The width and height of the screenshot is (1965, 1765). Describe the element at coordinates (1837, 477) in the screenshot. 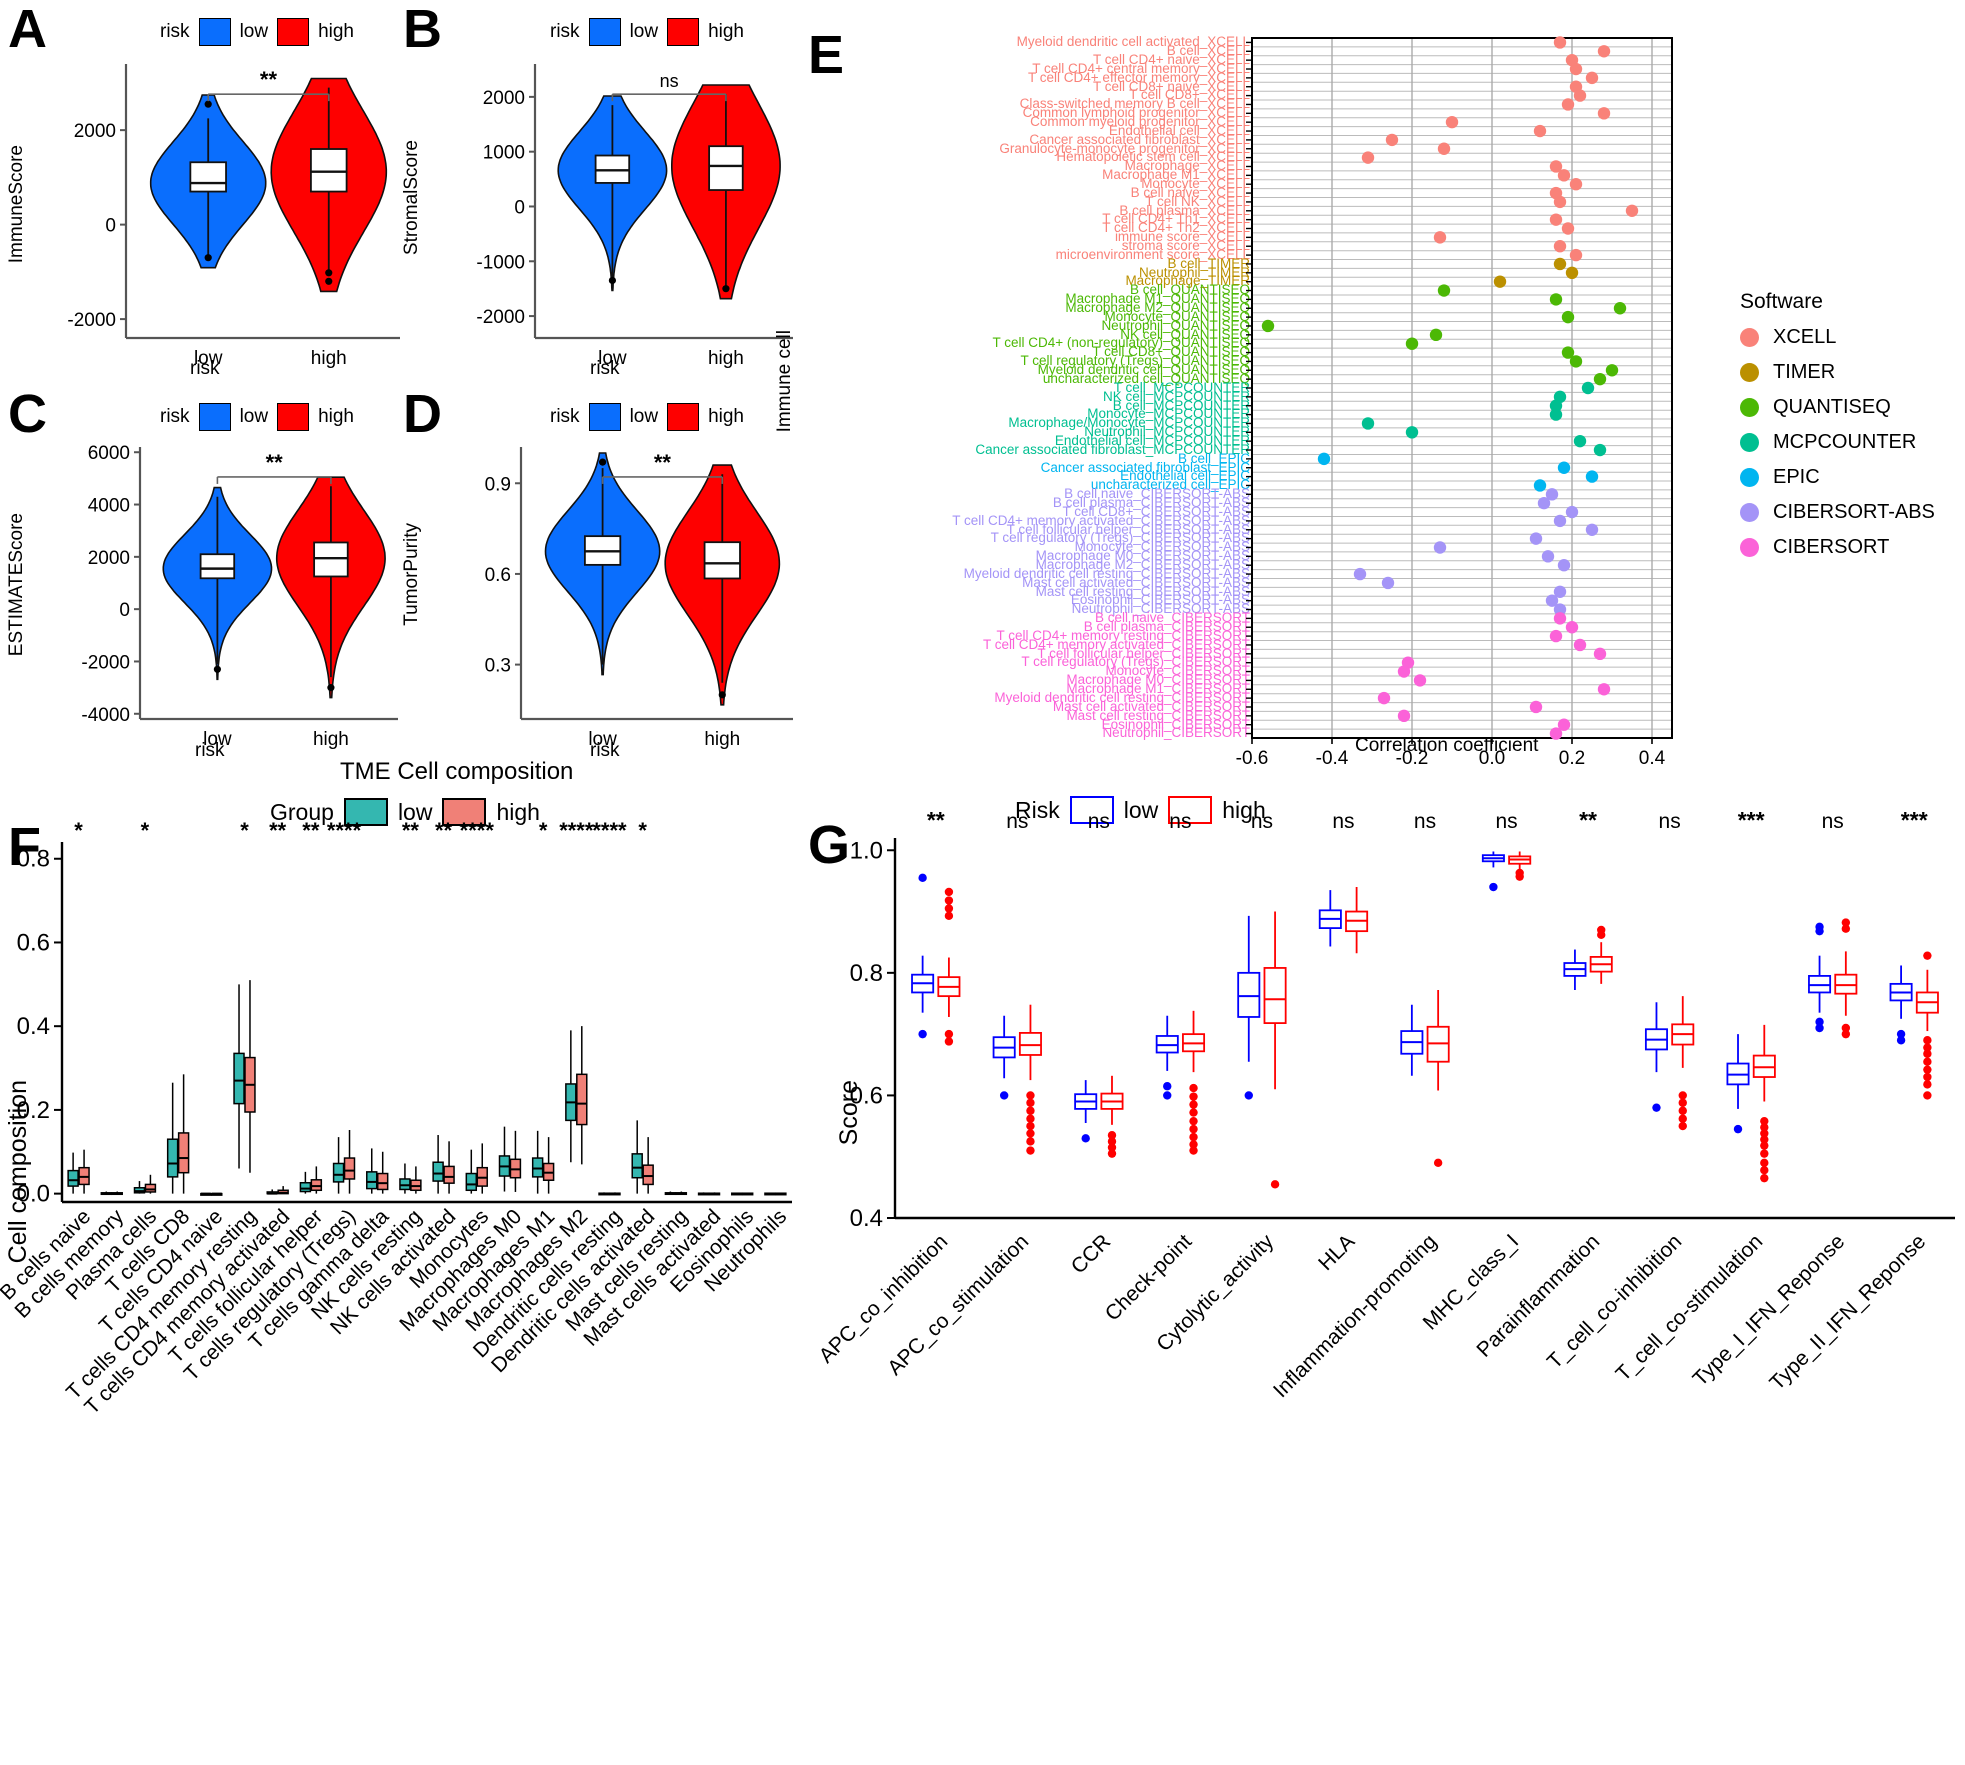

I see `panel-e-legend-item: EPIC` at that location.